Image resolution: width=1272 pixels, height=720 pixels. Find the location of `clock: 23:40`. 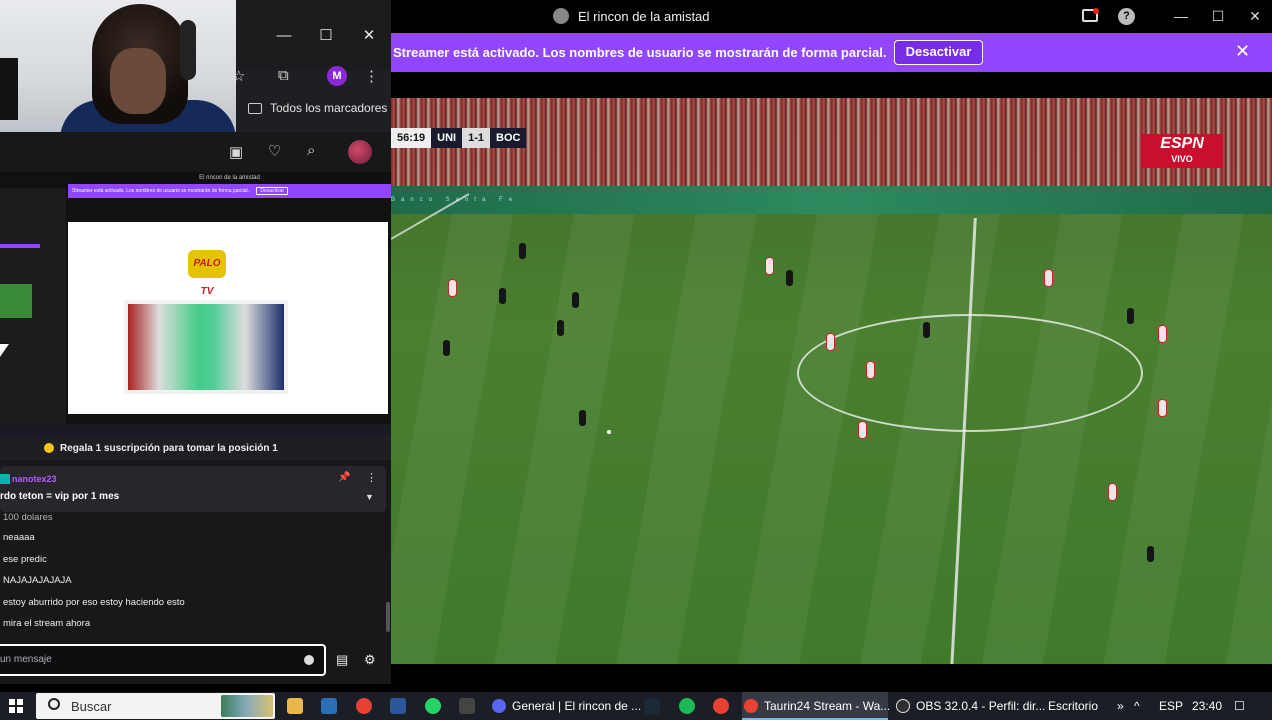

clock: 23:40 is located at coordinates (1207, 706).